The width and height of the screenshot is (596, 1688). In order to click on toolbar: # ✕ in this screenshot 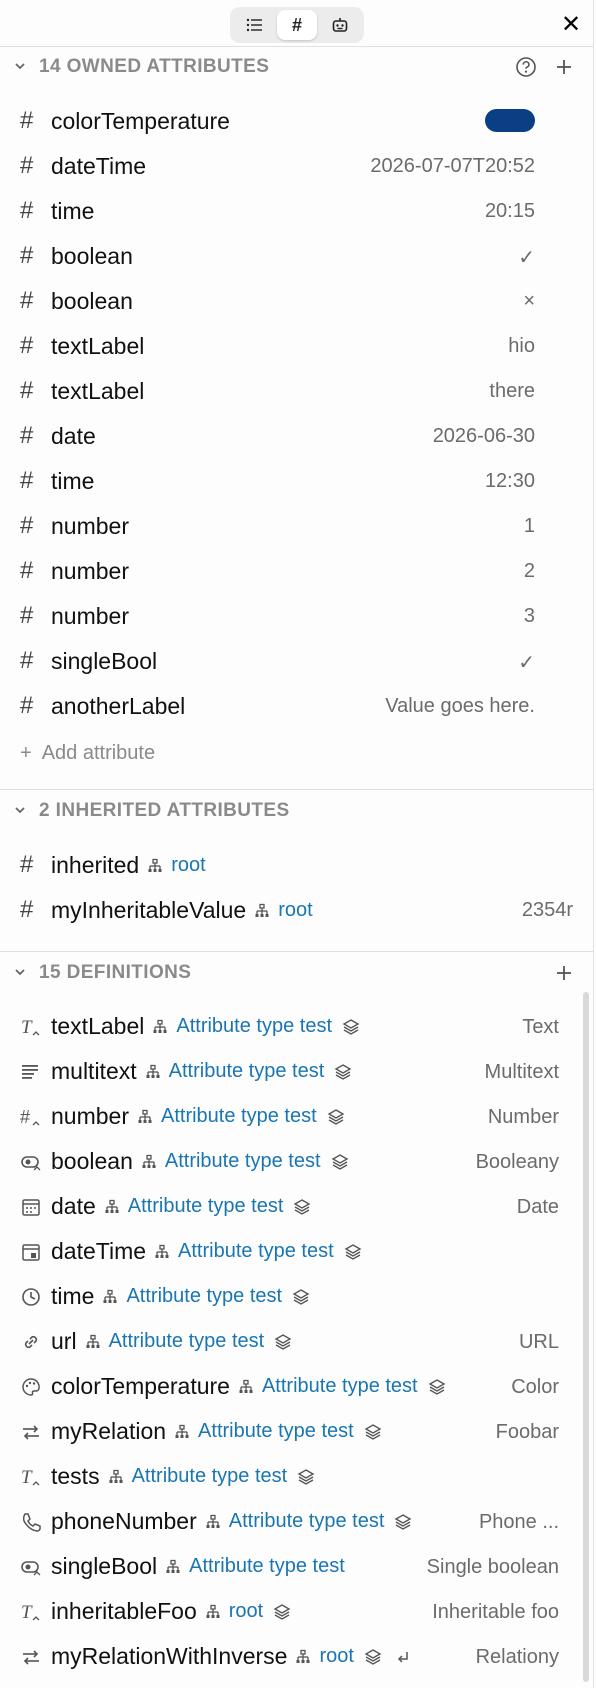, I will do `click(296, 23)`.